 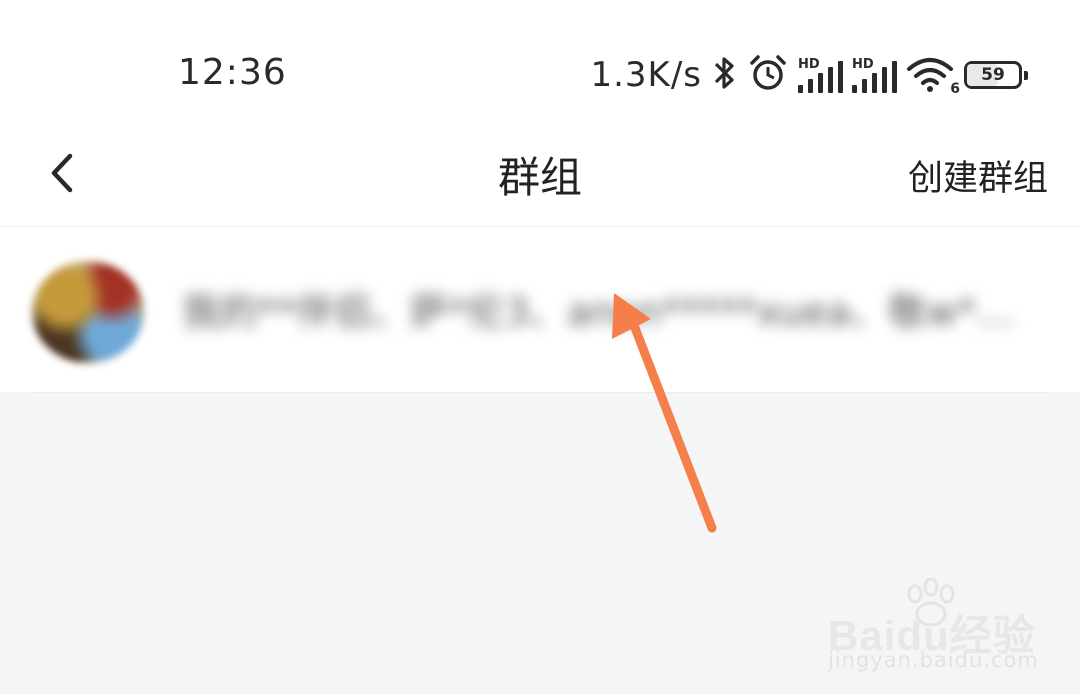 What do you see at coordinates (933, 660) in the screenshot?
I see `watermark-url: jingyan.baidu.com` at bounding box center [933, 660].